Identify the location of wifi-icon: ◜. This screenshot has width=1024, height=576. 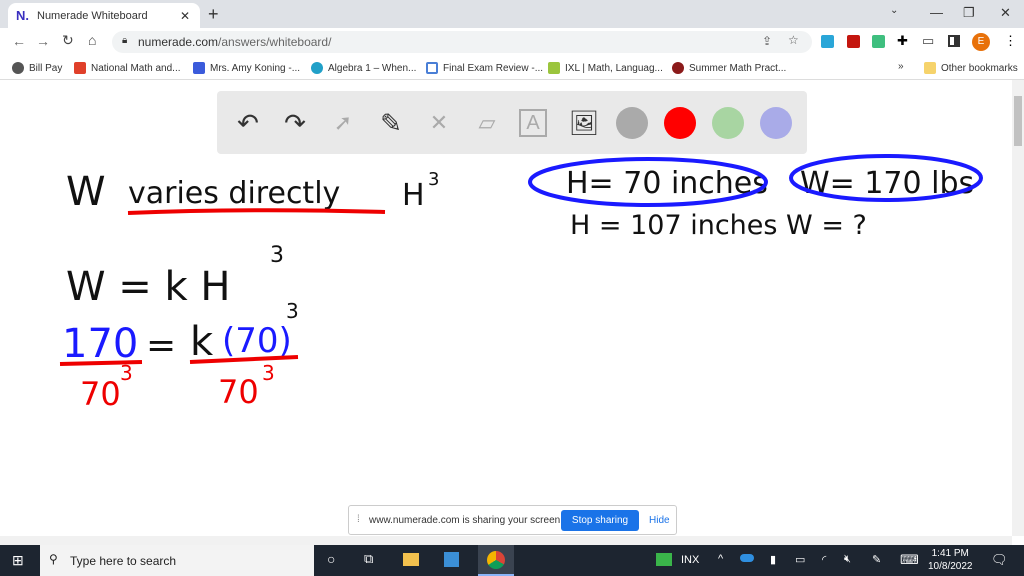
(824, 559).